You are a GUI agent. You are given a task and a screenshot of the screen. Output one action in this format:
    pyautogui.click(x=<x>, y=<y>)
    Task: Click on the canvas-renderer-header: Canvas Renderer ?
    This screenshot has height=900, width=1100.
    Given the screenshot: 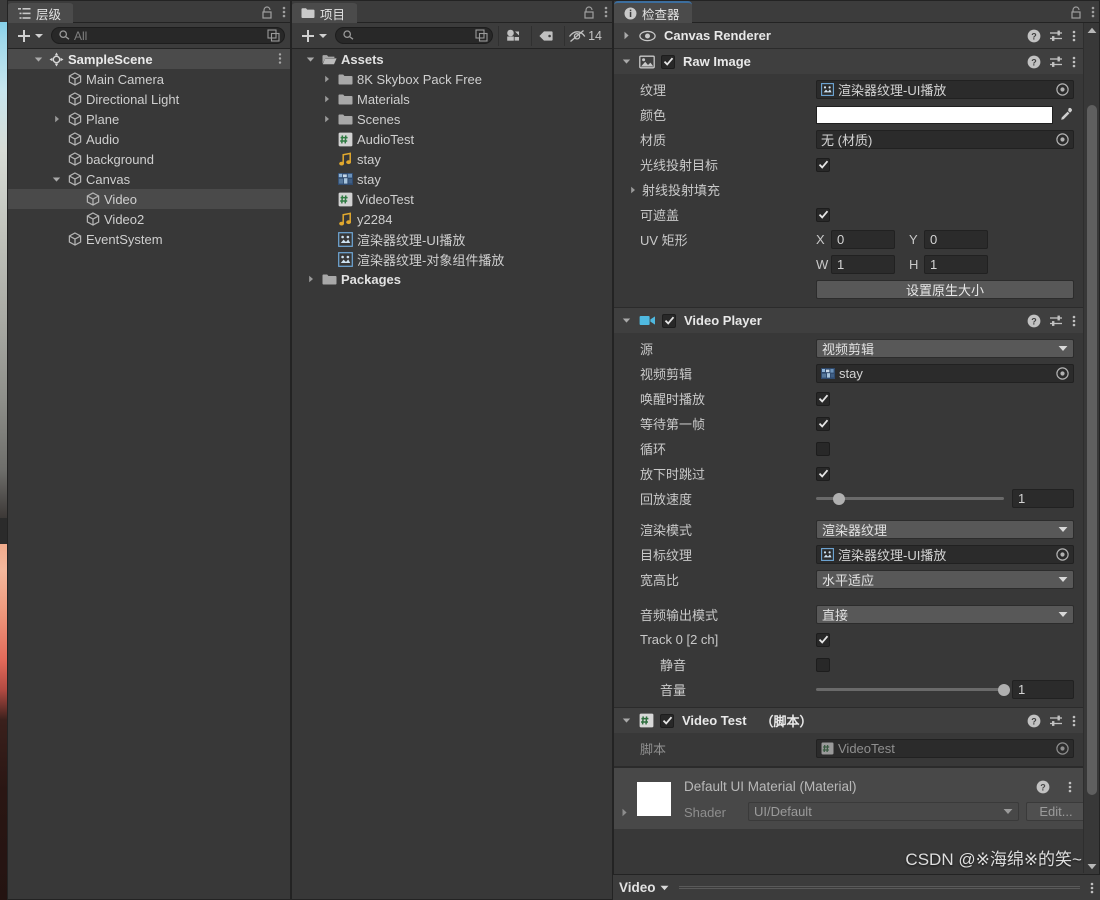 What is the action you would take?
    pyautogui.click(x=849, y=35)
    